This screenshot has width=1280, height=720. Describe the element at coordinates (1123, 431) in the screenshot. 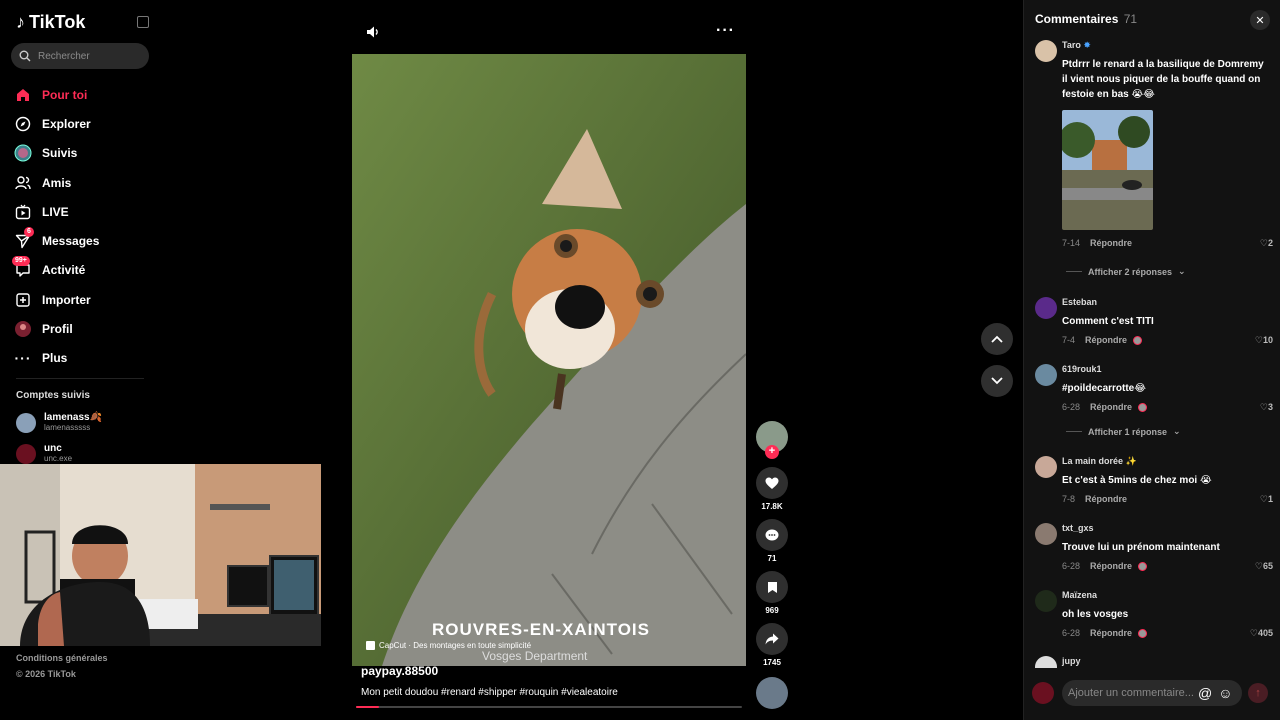

I see `show-replies-button: Afficher 1 réponse ⌄` at that location.